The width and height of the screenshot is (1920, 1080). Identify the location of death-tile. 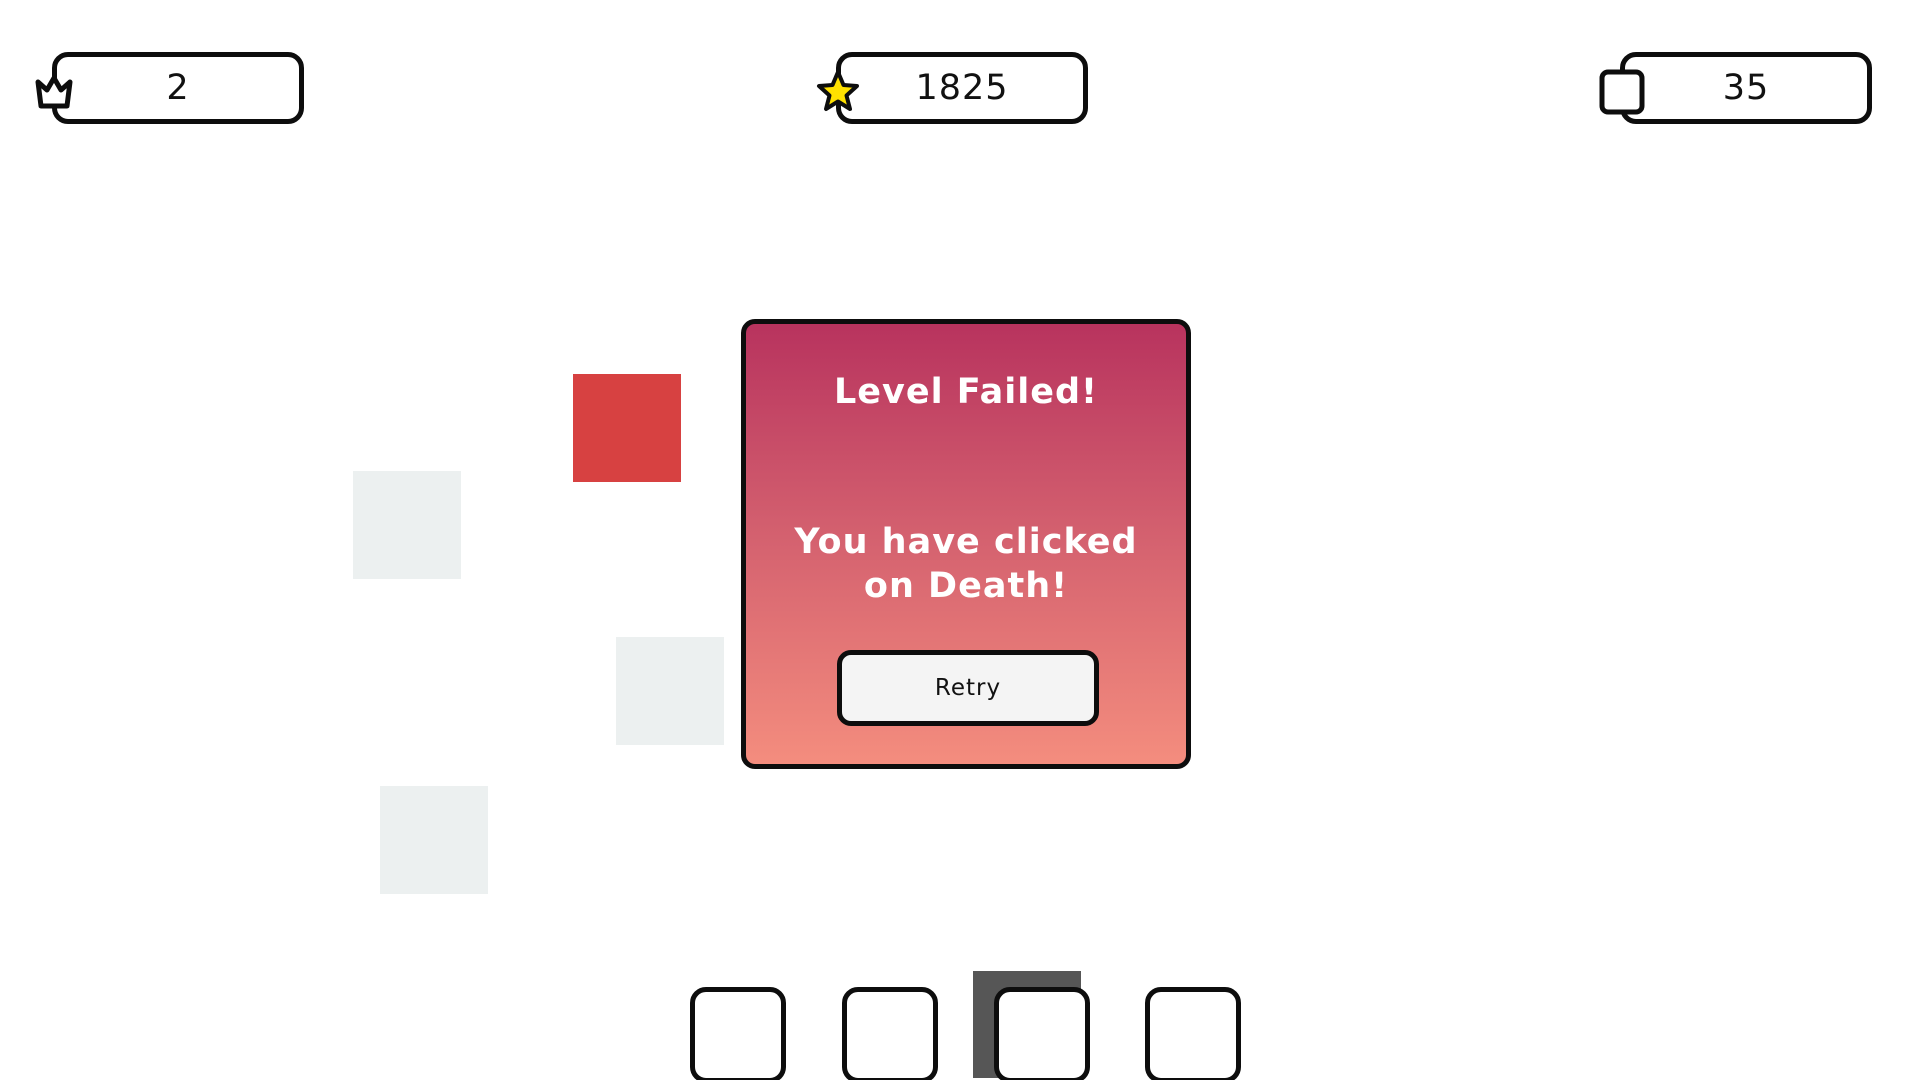
(627, 428).